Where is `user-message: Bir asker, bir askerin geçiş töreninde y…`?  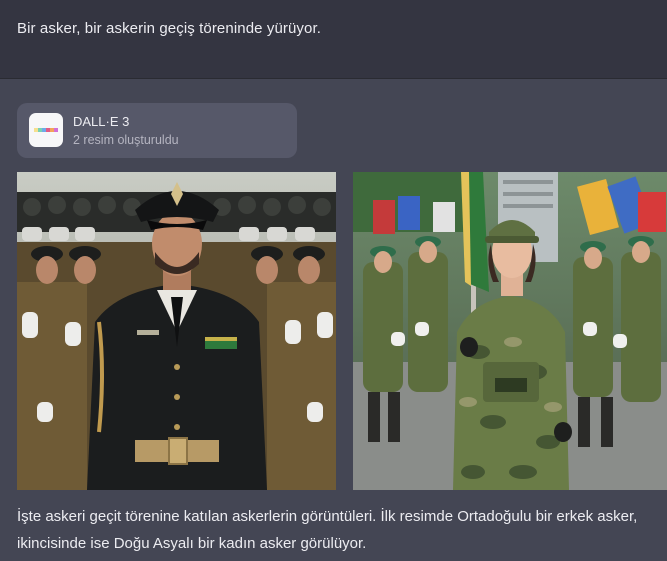 user-message: Bir asker, bir askerin geçiş töreninde y… is located at coordinates (333, 39).